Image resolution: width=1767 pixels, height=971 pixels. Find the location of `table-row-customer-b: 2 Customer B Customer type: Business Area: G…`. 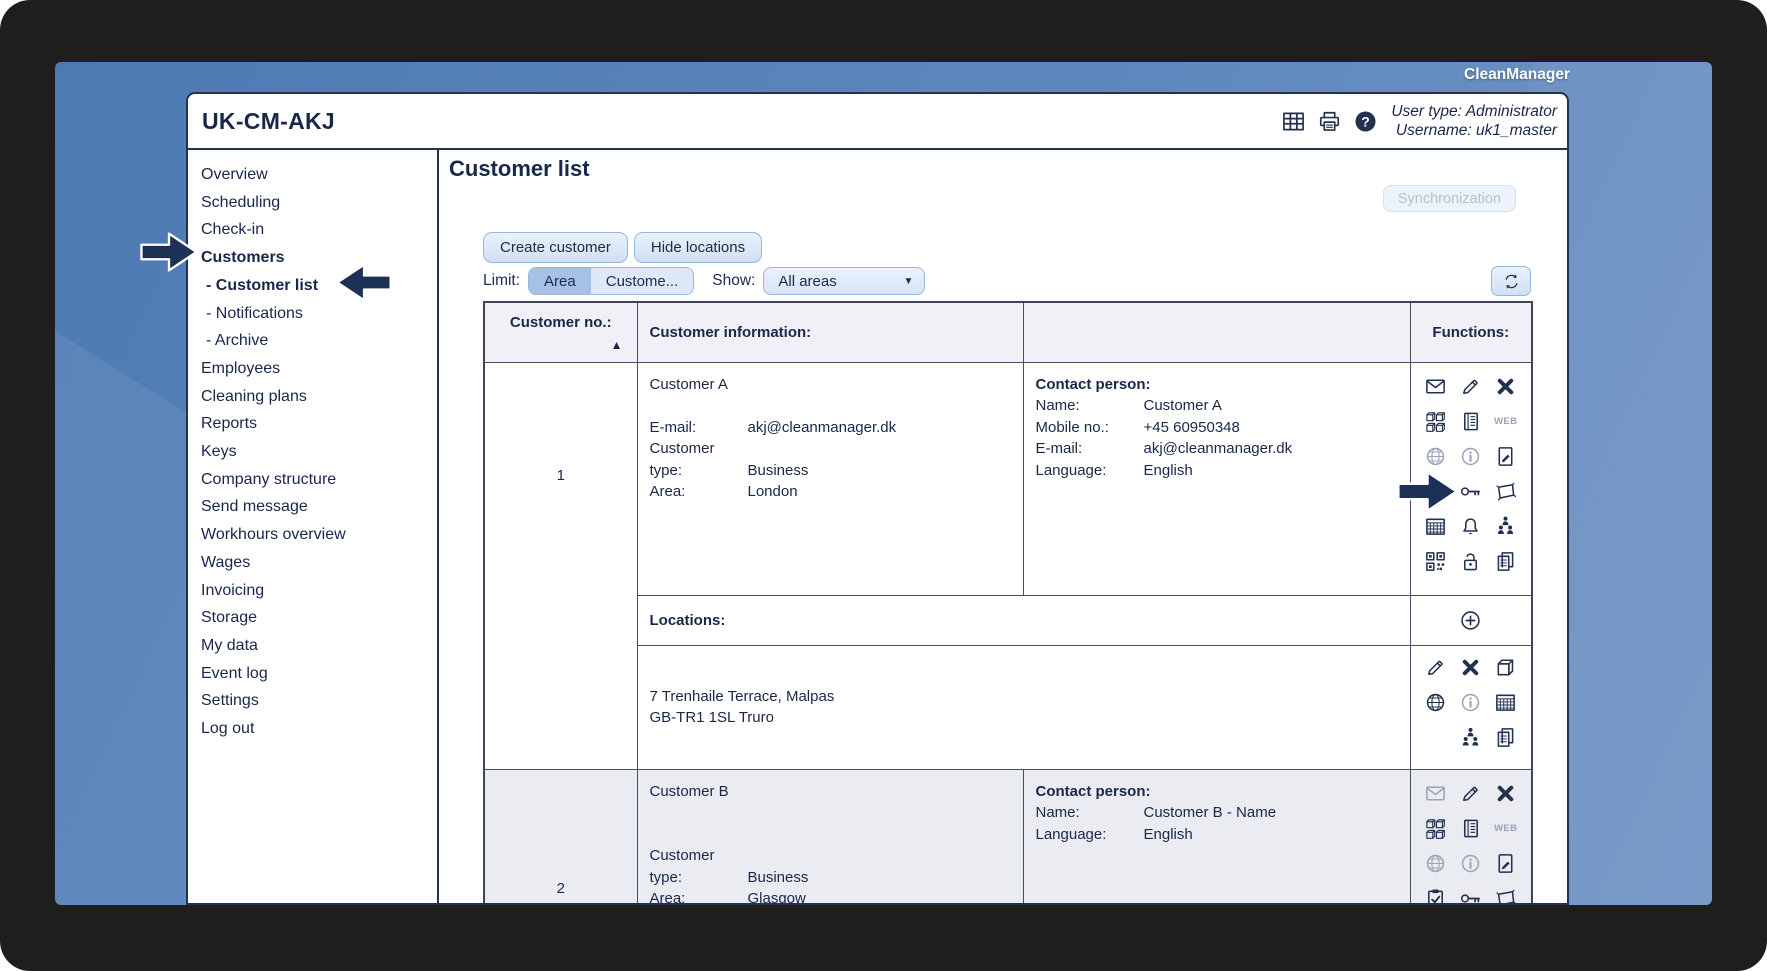

table-row-customer-b: 2 Customer B Customer type: Business Area: G… is located at coordinates (1008, 836).